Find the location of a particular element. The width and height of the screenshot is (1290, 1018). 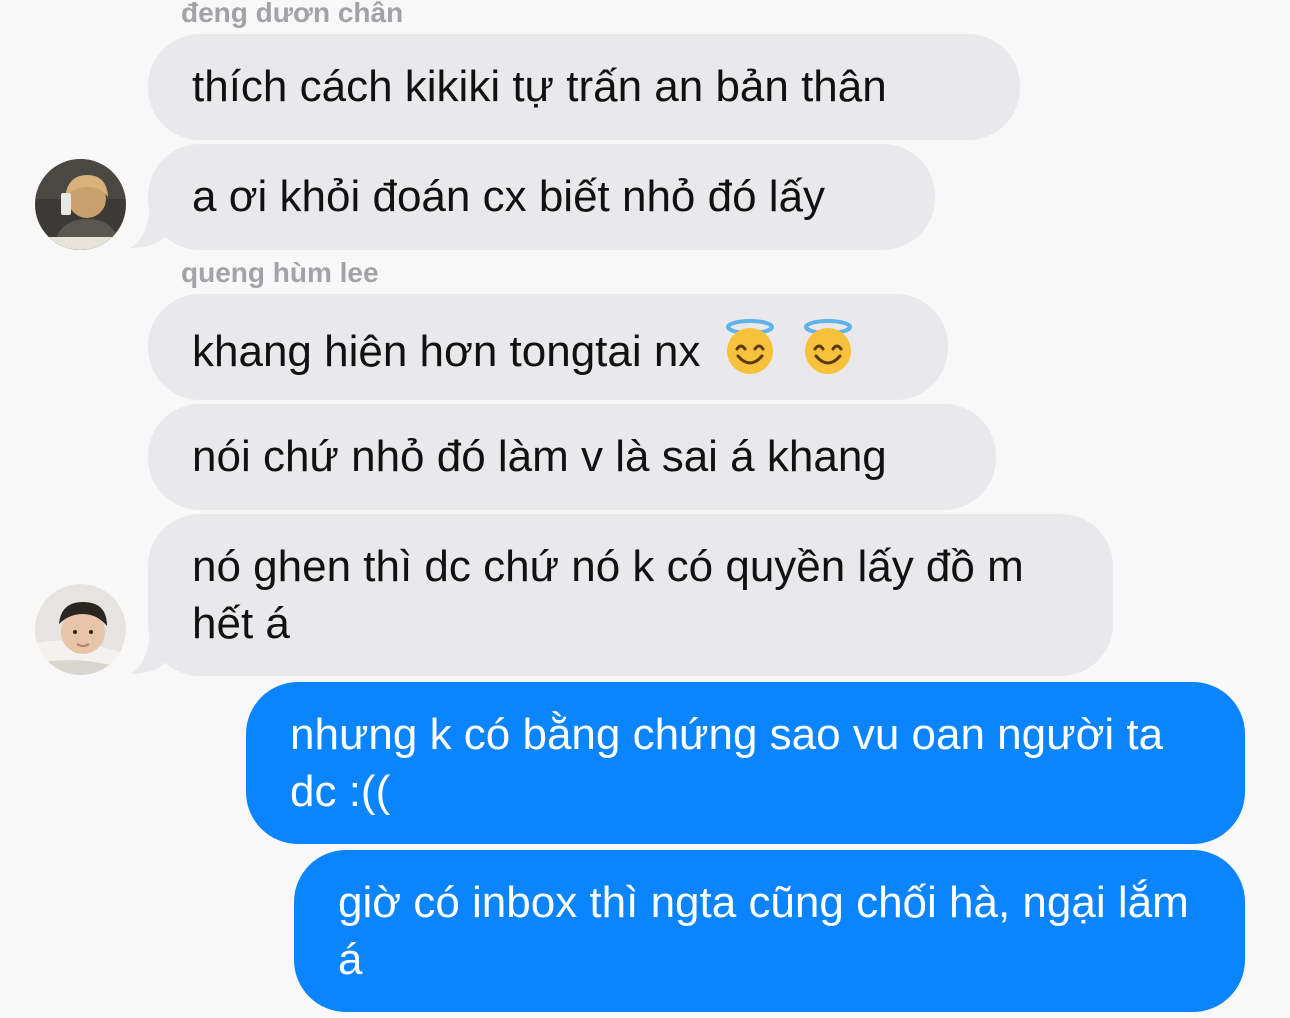

message-bubble-3: khang hiên hơn tongtai nx is located at coordinates (548, 347).